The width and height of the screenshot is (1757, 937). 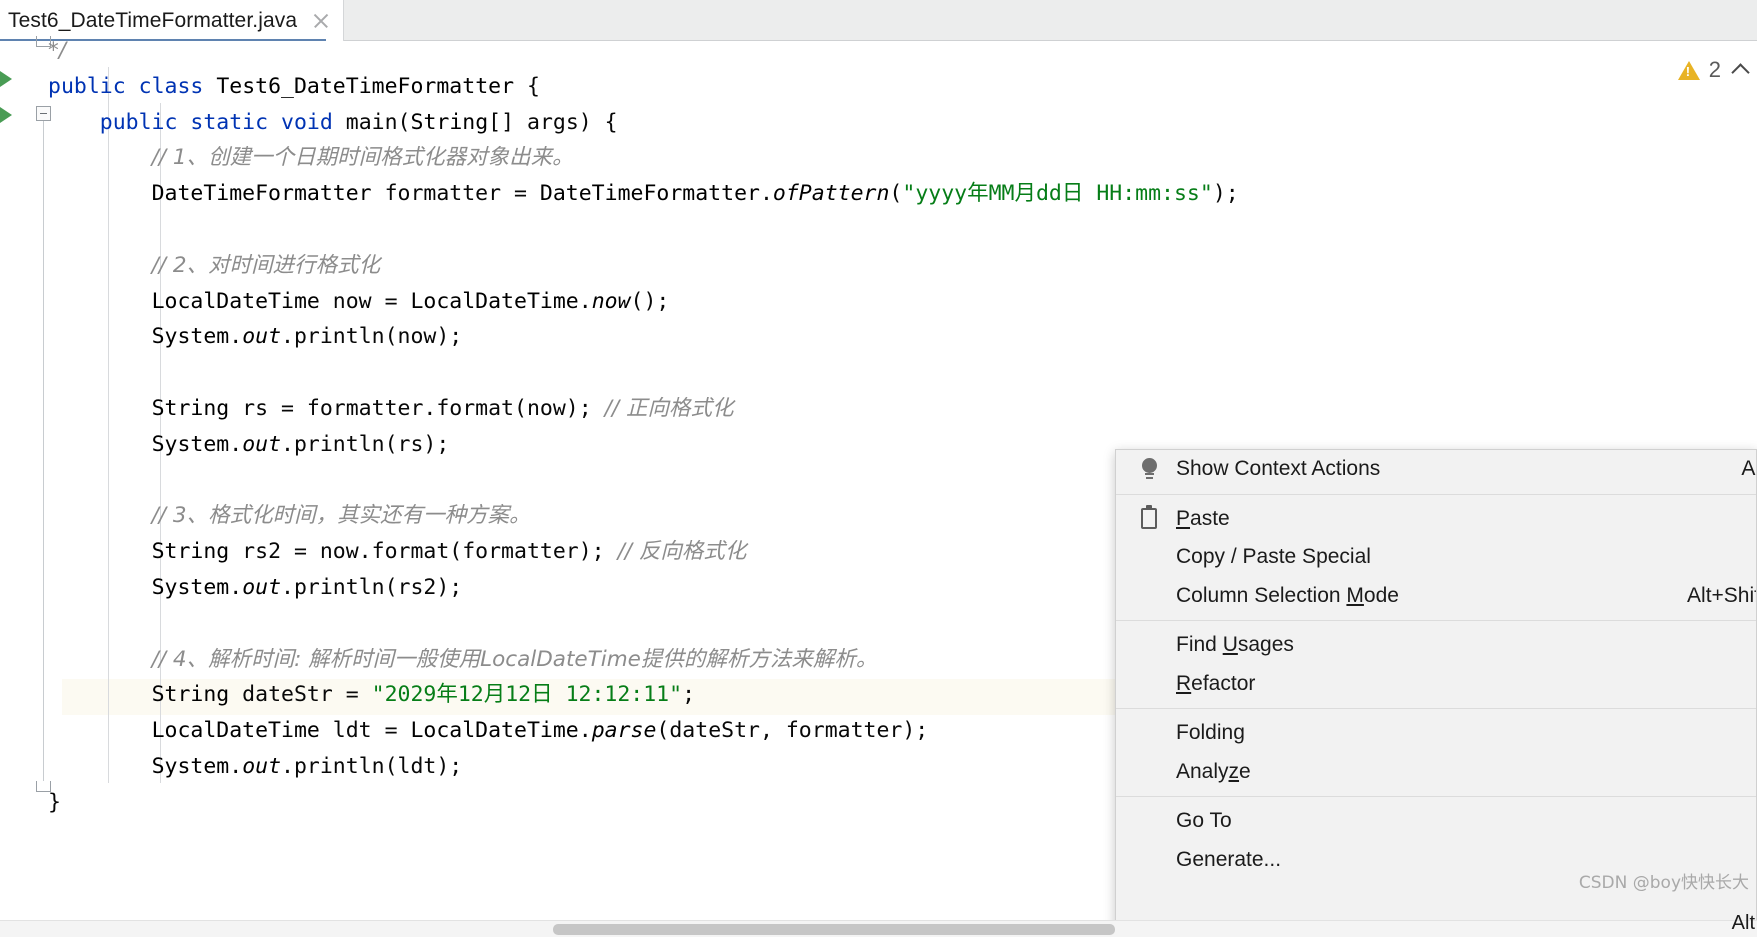 I want to click on code-line: System.out.println(rs);, so click(x=249, y=445).